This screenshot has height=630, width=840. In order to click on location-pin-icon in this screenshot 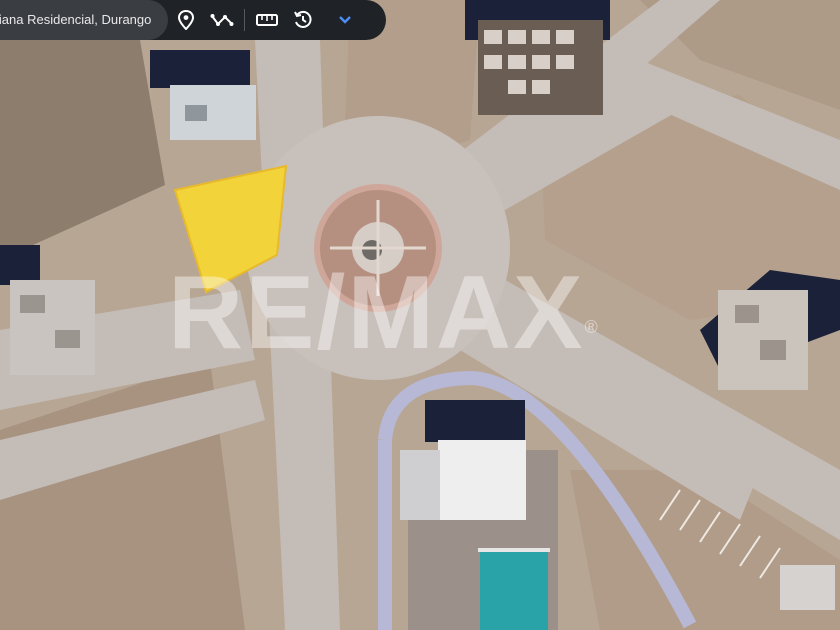, I will do `click(186, 20)`.